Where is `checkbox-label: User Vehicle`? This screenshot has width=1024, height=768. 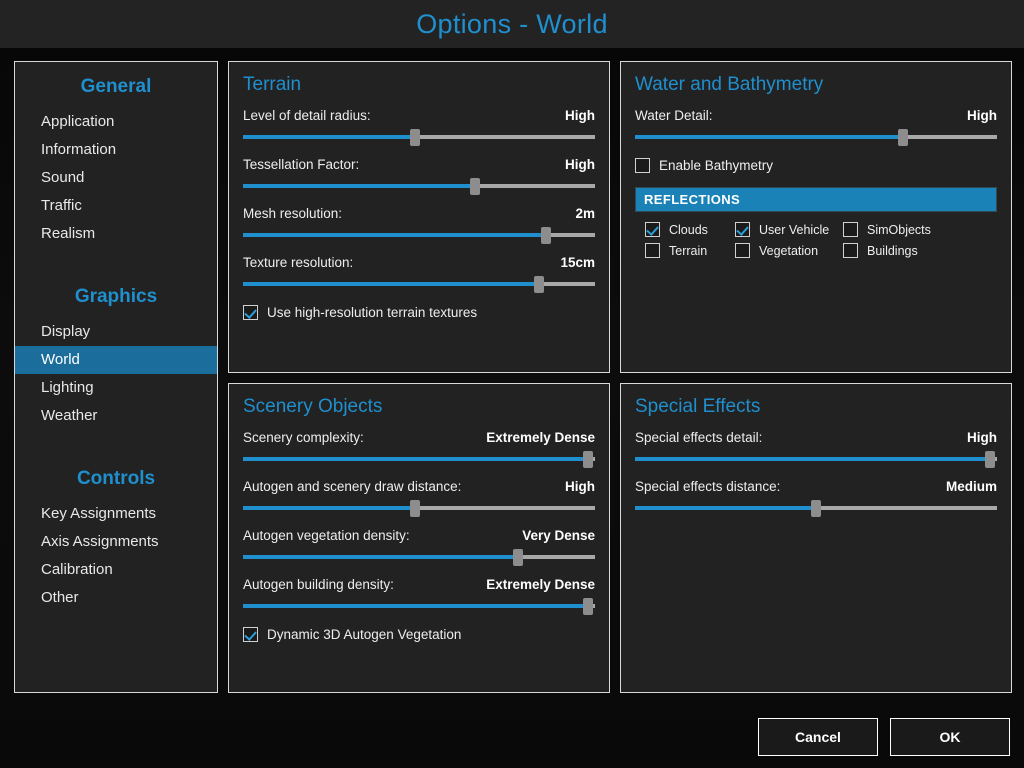
checkbox-label: User Vehicle is located at coordinates (794, 229).